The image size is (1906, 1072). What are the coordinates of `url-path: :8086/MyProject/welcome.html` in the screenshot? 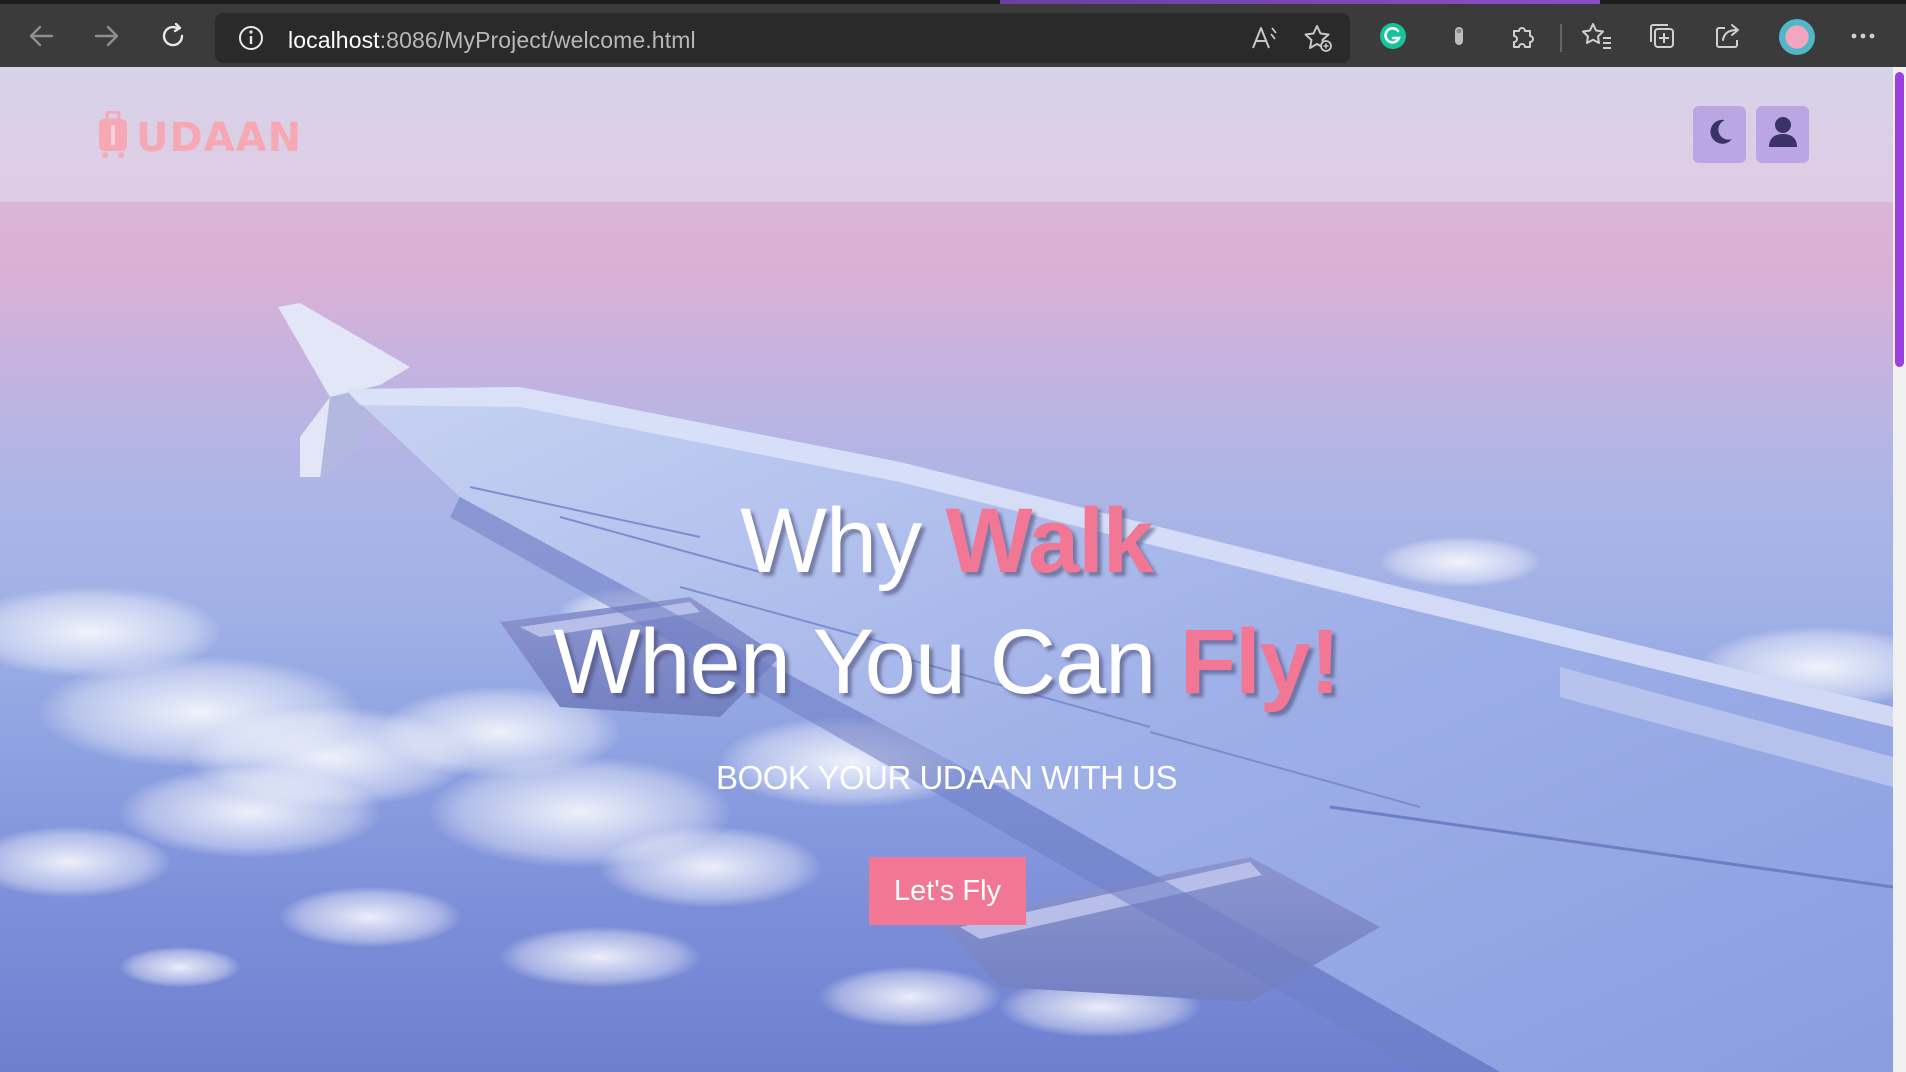 It's located at (537, 40).